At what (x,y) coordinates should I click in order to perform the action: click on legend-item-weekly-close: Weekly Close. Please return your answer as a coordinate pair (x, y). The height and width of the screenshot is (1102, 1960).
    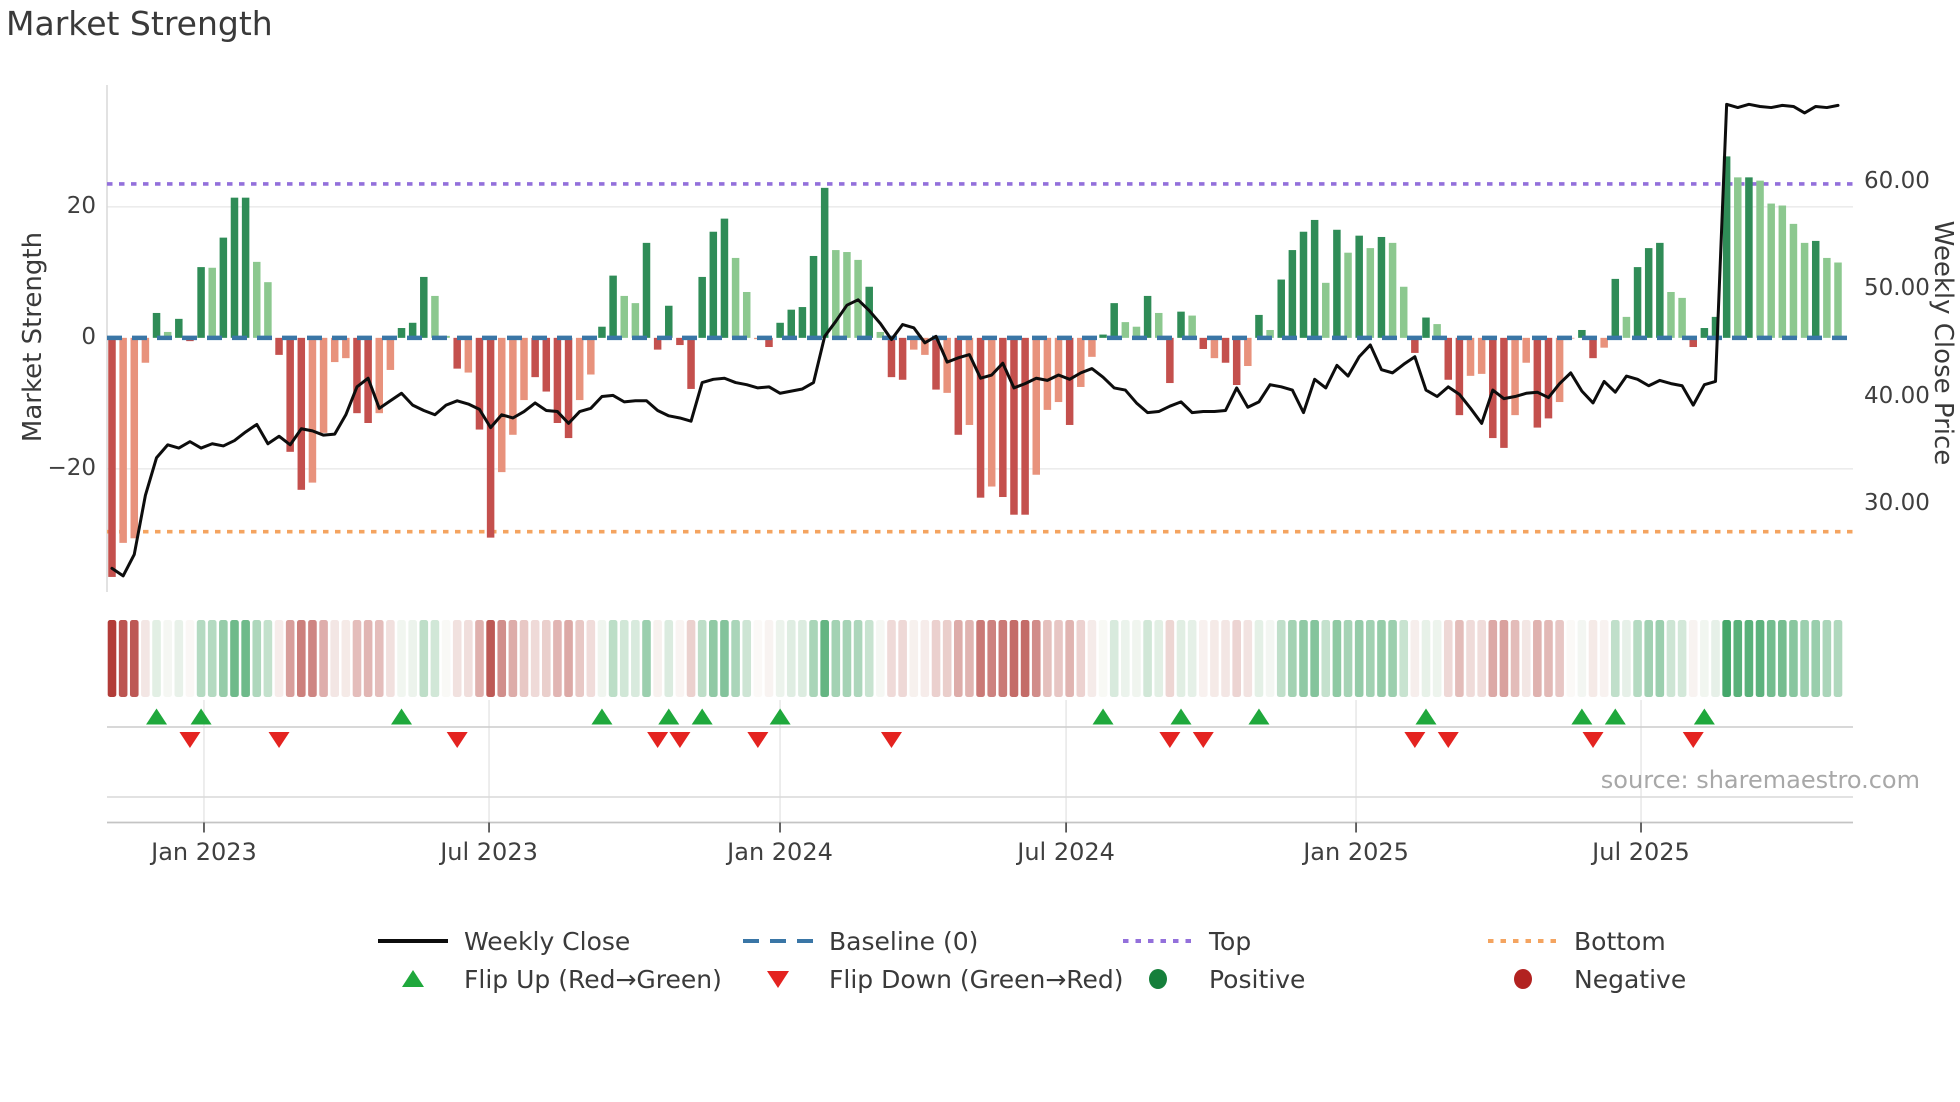
    Looking at the image, I should click on (504, 941).